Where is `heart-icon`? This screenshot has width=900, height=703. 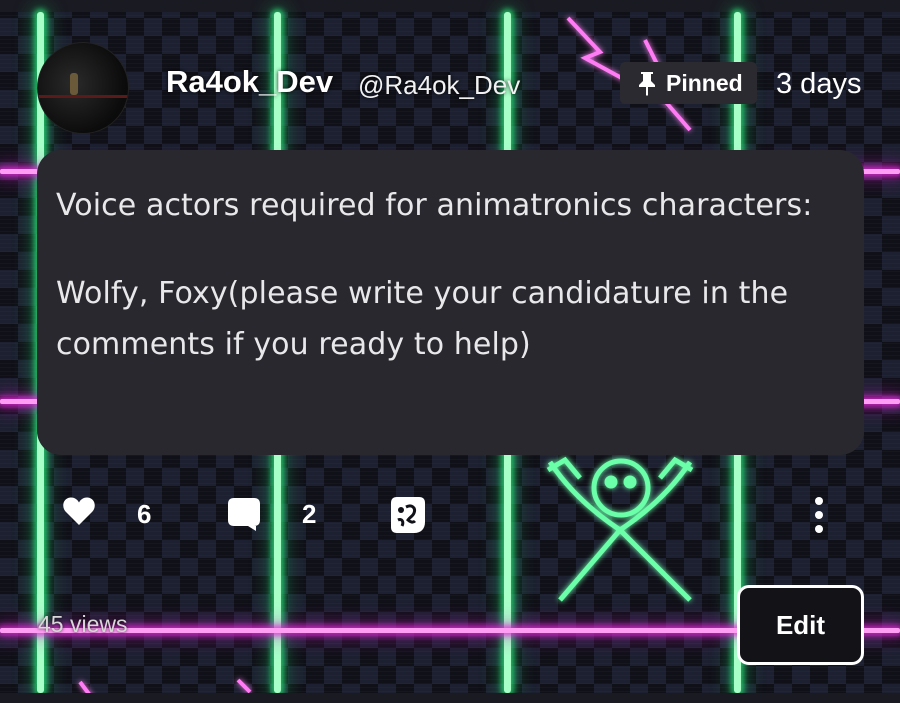 heart-icon is located at coordinates (79, 511).